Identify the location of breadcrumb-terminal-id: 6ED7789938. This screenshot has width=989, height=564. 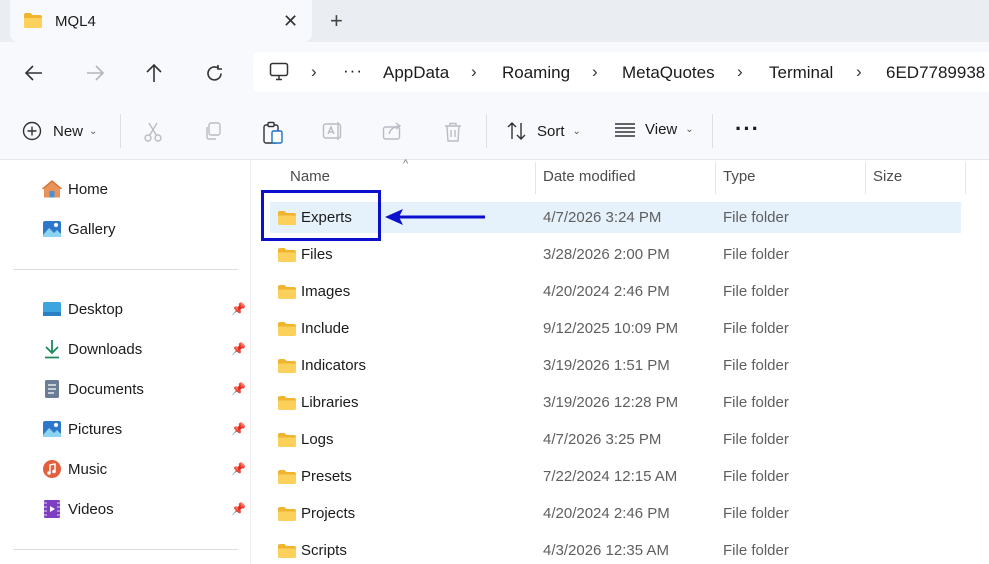
(935, 73).